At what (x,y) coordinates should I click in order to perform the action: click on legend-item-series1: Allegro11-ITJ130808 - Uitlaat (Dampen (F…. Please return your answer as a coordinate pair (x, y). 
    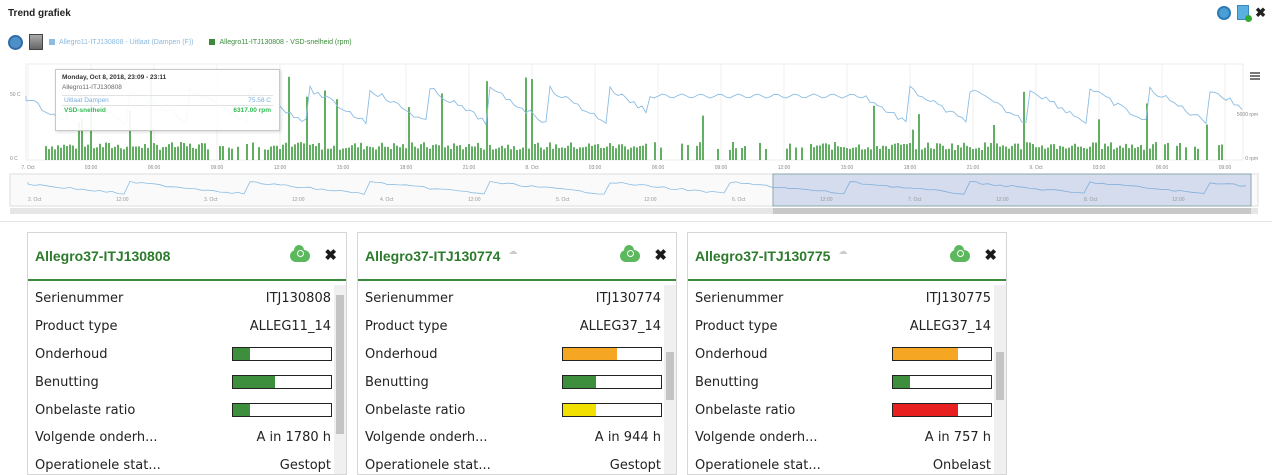
    Looking at the image, I should click on (121, 42).